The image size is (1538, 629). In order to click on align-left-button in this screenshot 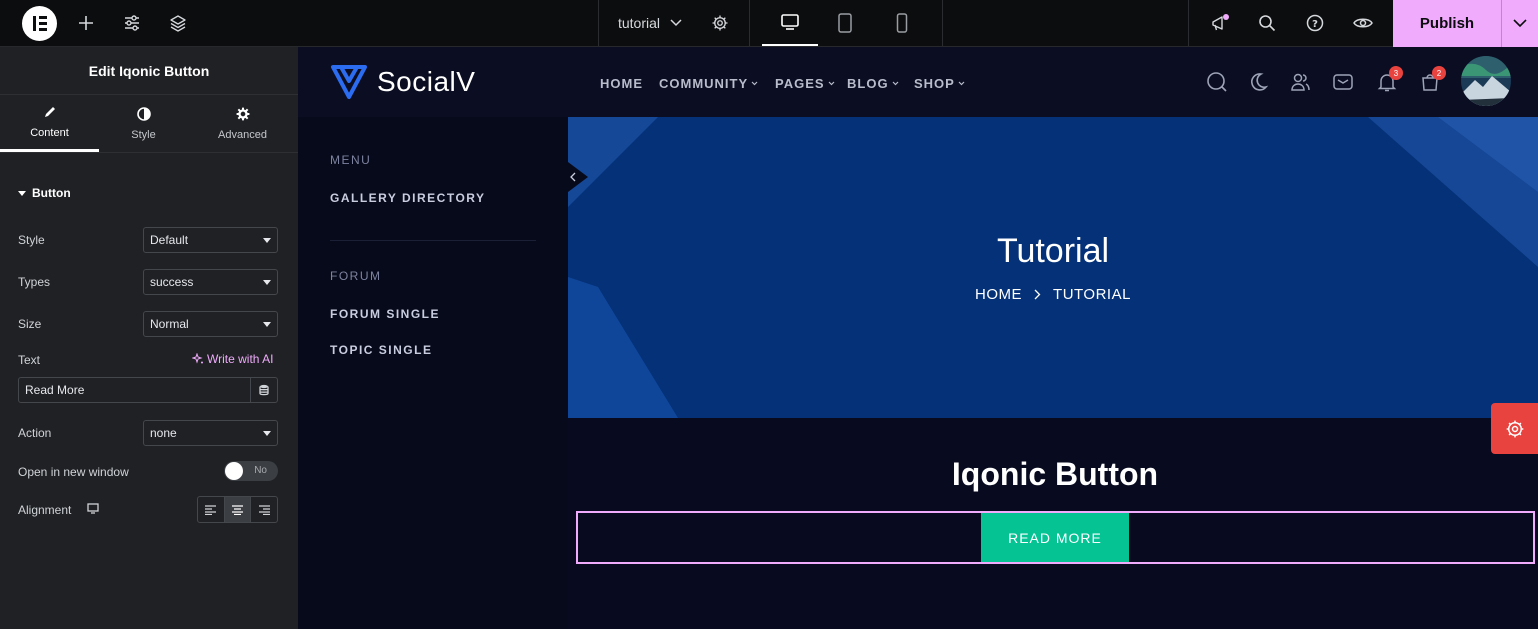, I will do `click(211, 509)`.